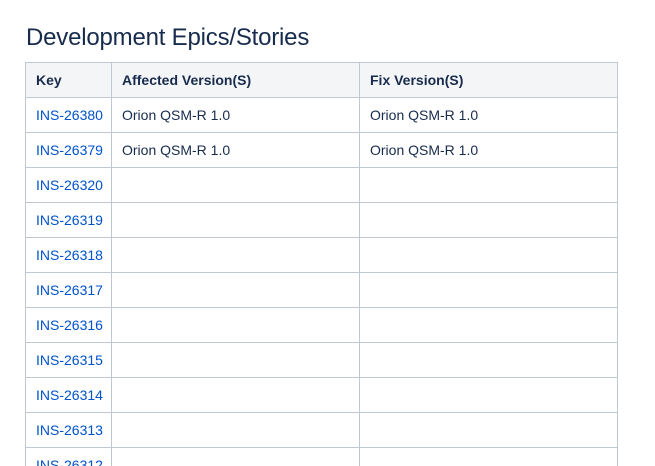 Image resolution: width=655 pixels, height=466 pixels. Describe the element at coordinates (168, 37) in the screenshot. I see `section-title: Development Epics/Stories` at that location.